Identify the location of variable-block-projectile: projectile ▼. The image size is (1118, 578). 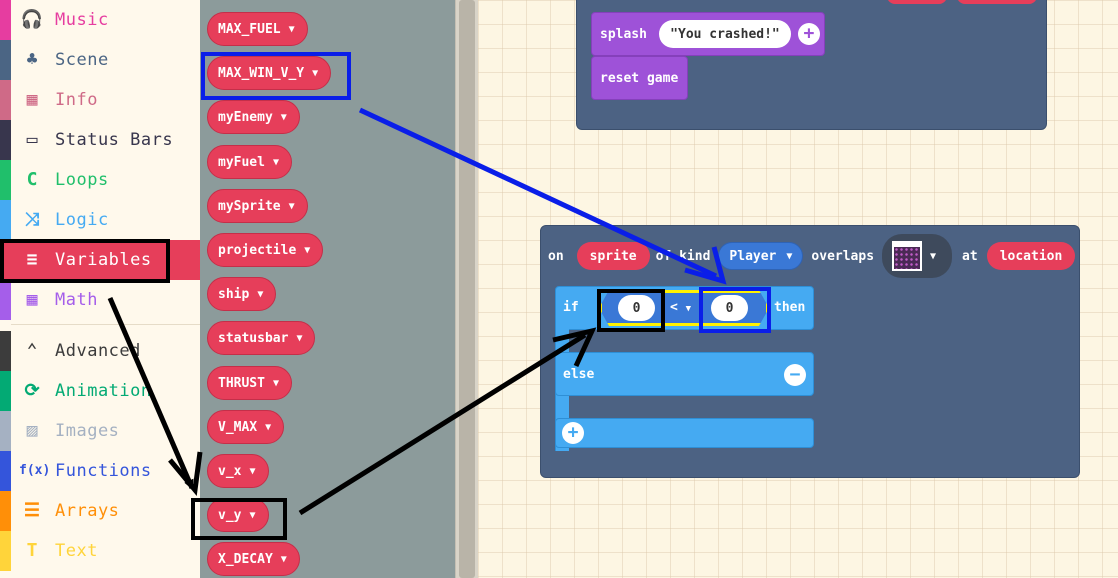
(265, 250).